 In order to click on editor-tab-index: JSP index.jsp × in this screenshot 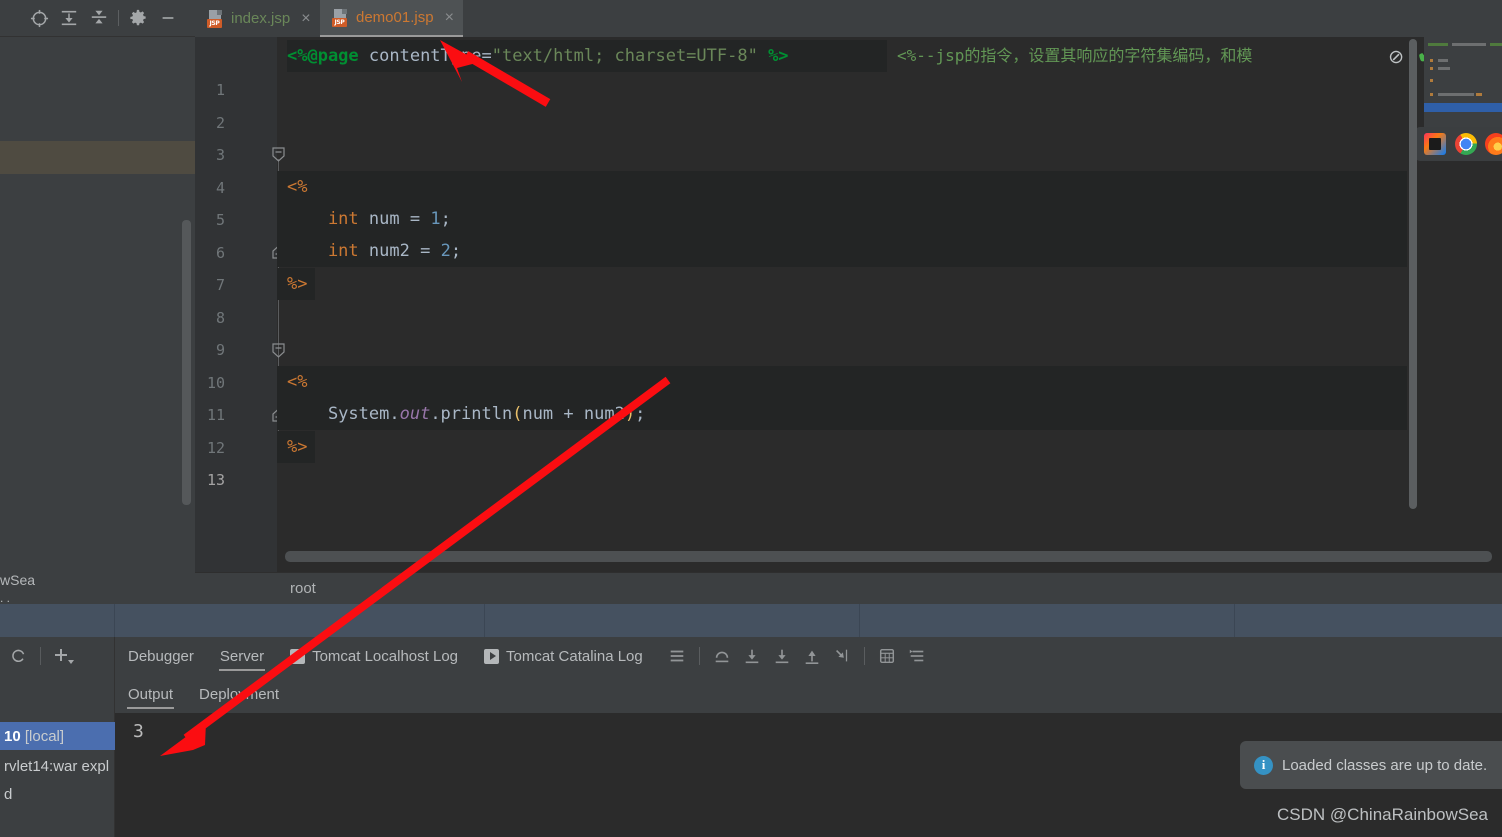, I will do `click(257, 18)`.